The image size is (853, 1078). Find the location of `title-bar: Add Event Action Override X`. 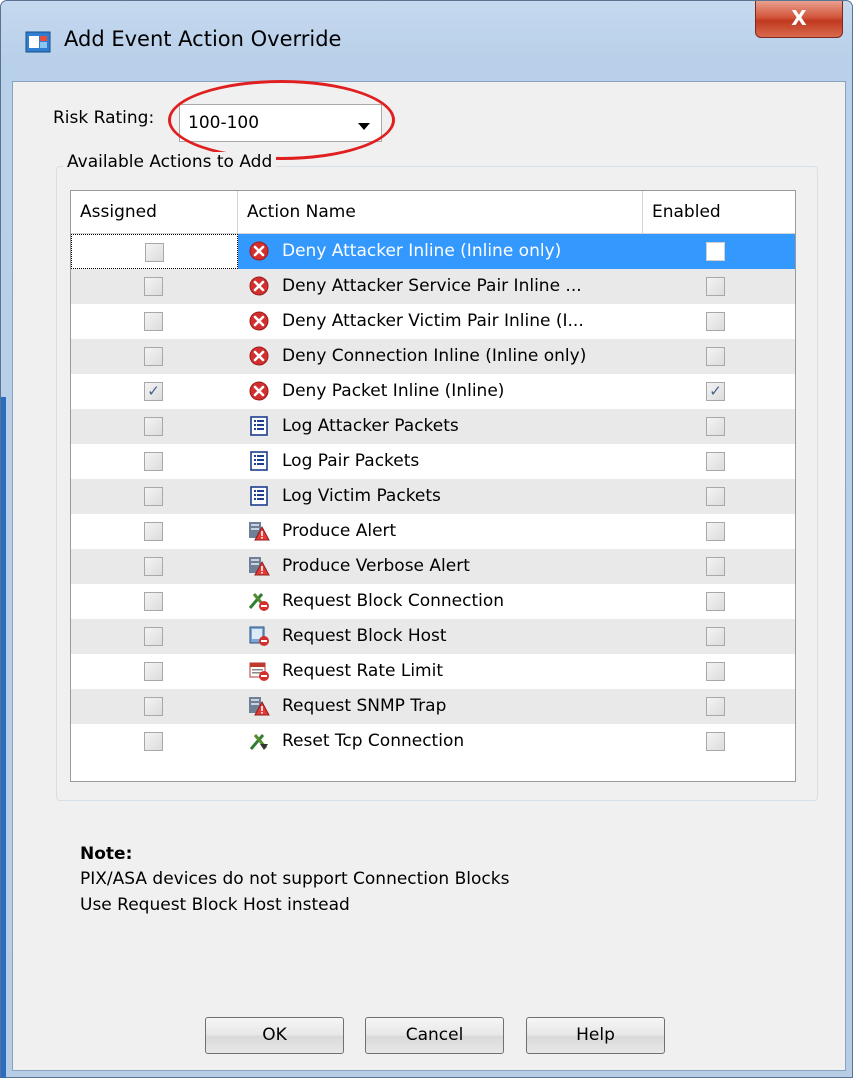

title-bar: Add Event Action Override X is located at coordinates (426, 41).